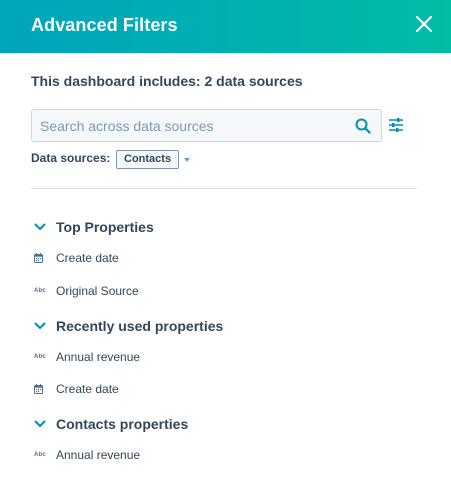  What do you see at coordinates (104, 25) in the screenshot?
I see `panel-title: Advanced Filters` at bounding box center [104, 25].